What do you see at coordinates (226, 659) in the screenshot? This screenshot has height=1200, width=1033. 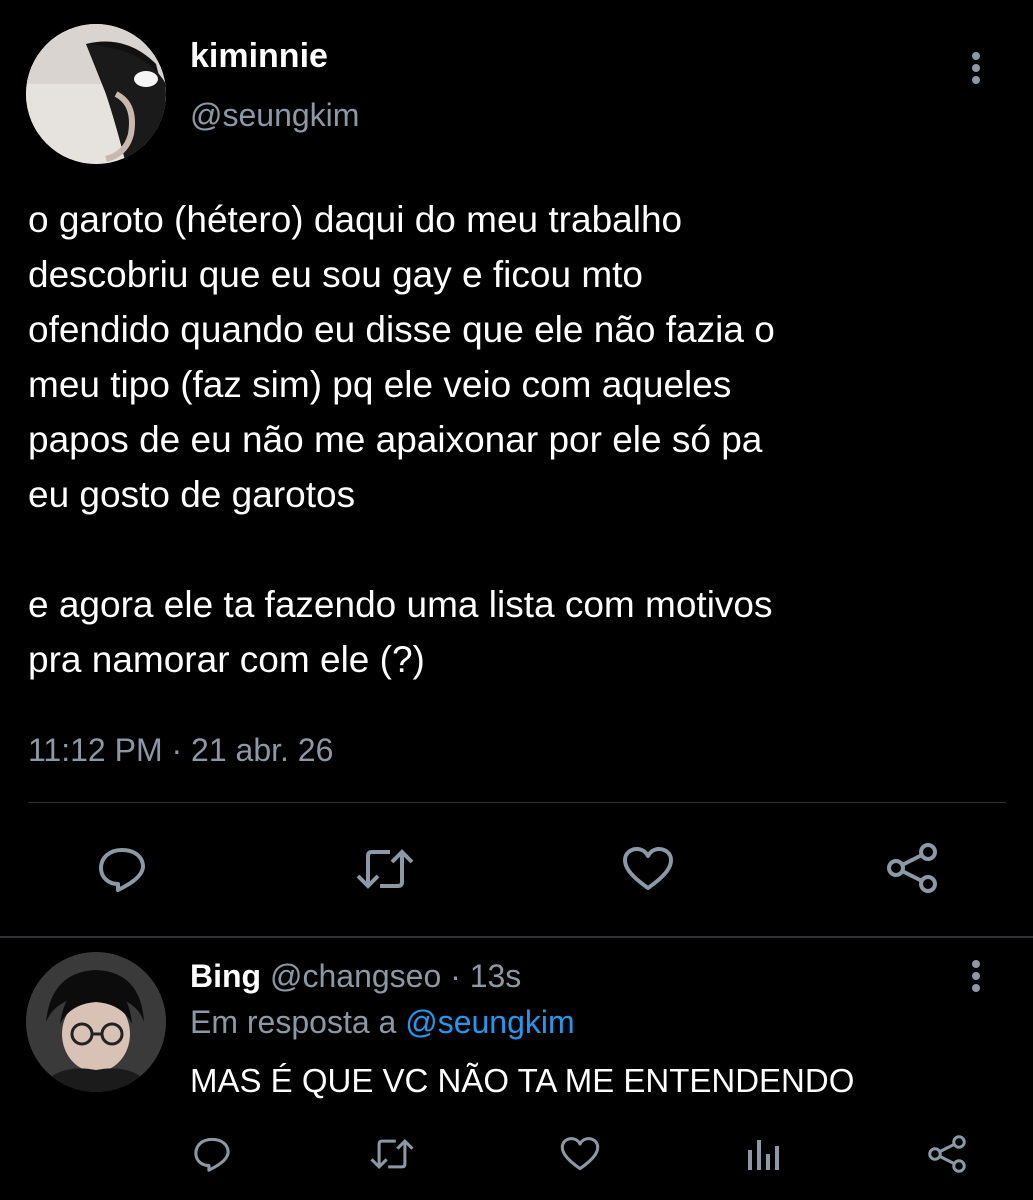 I see `tweet-line: pra namorar com ele (?)` at bounding box center [226, 659].